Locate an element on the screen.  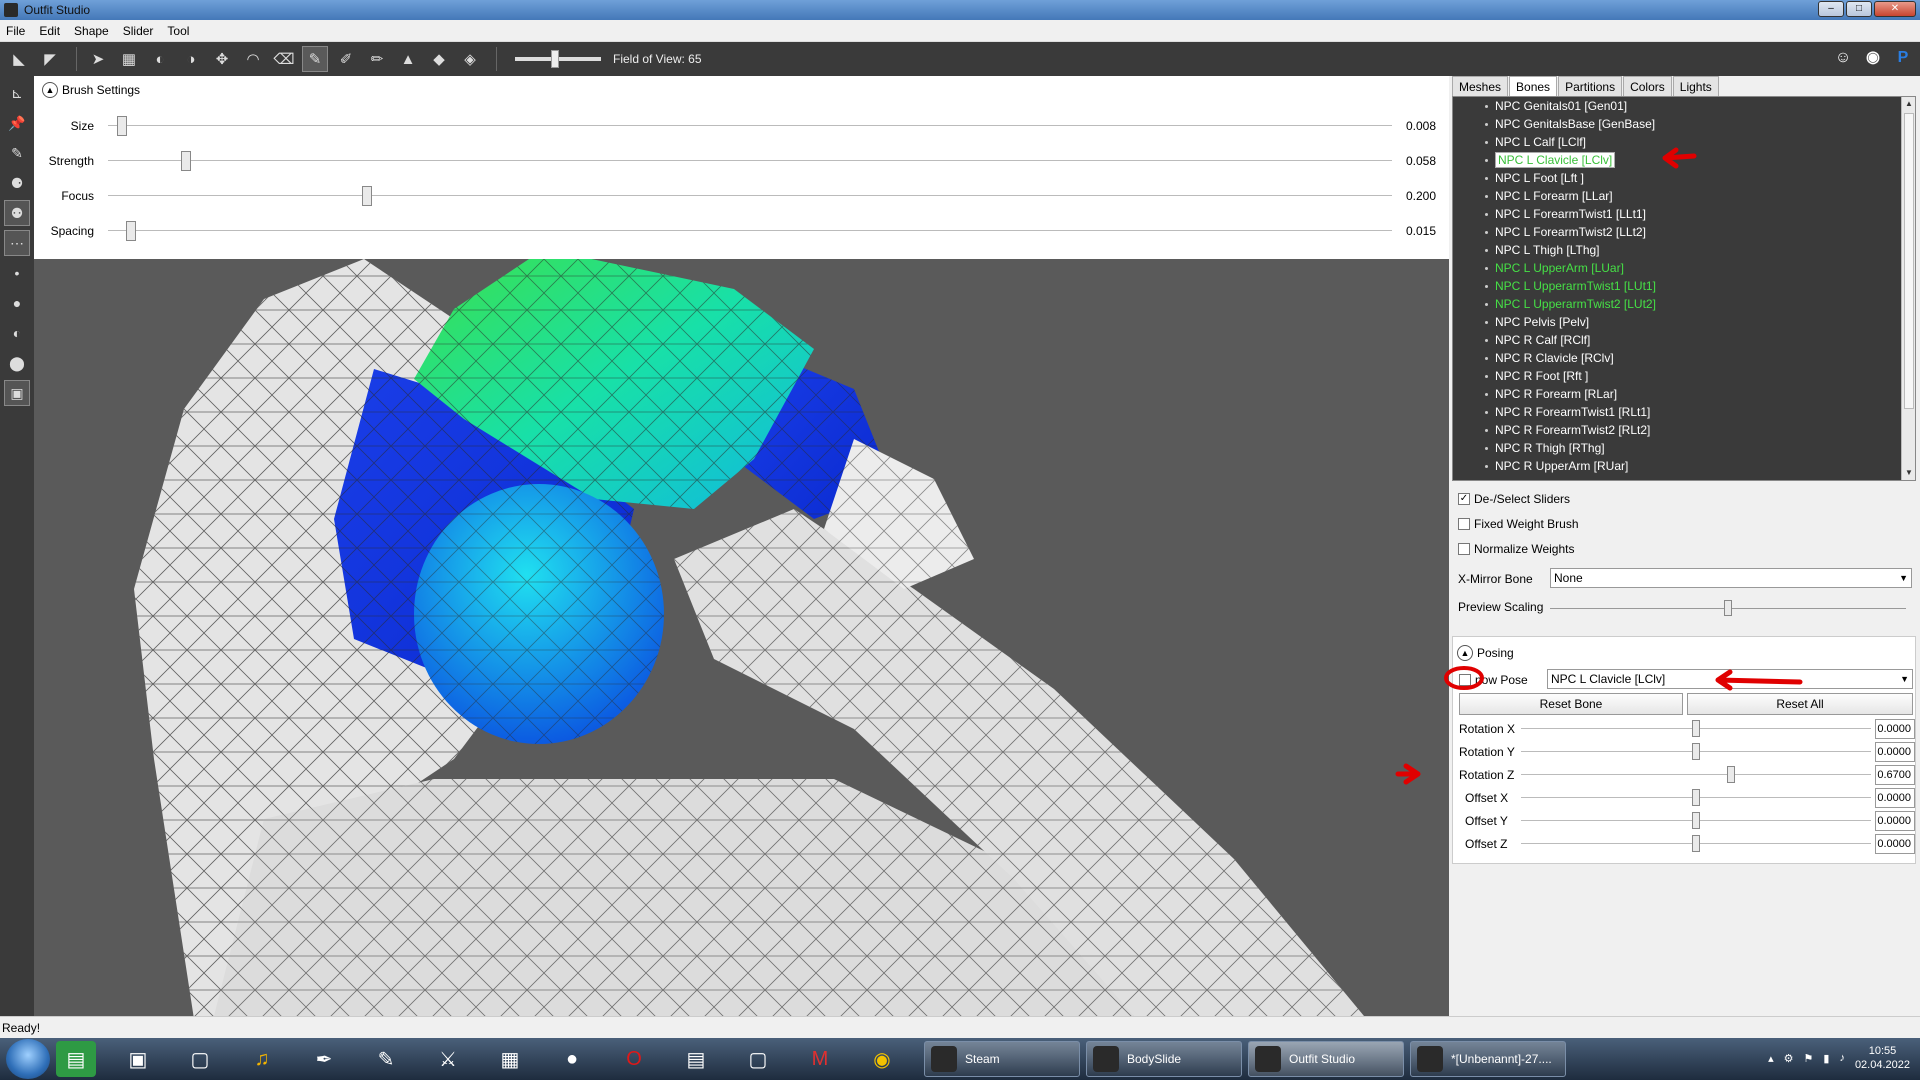
deselect-sliders-checkbox: ✓ is located at coordinates (1464, 499).